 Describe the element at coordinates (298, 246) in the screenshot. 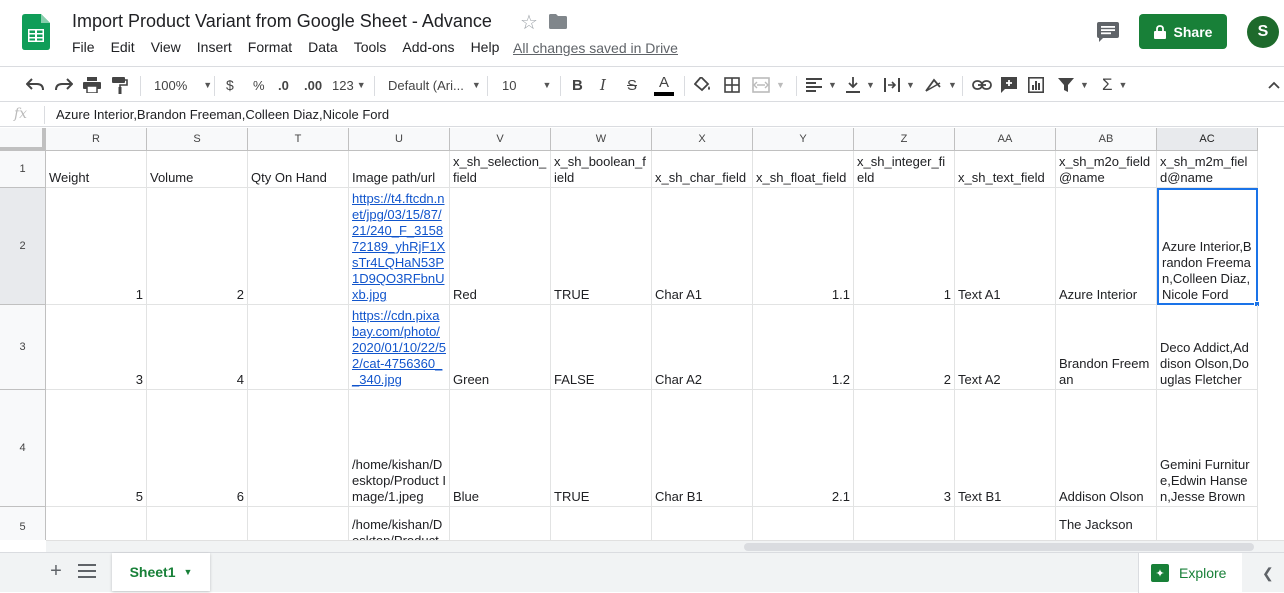

I see `cell-t2` at that location.